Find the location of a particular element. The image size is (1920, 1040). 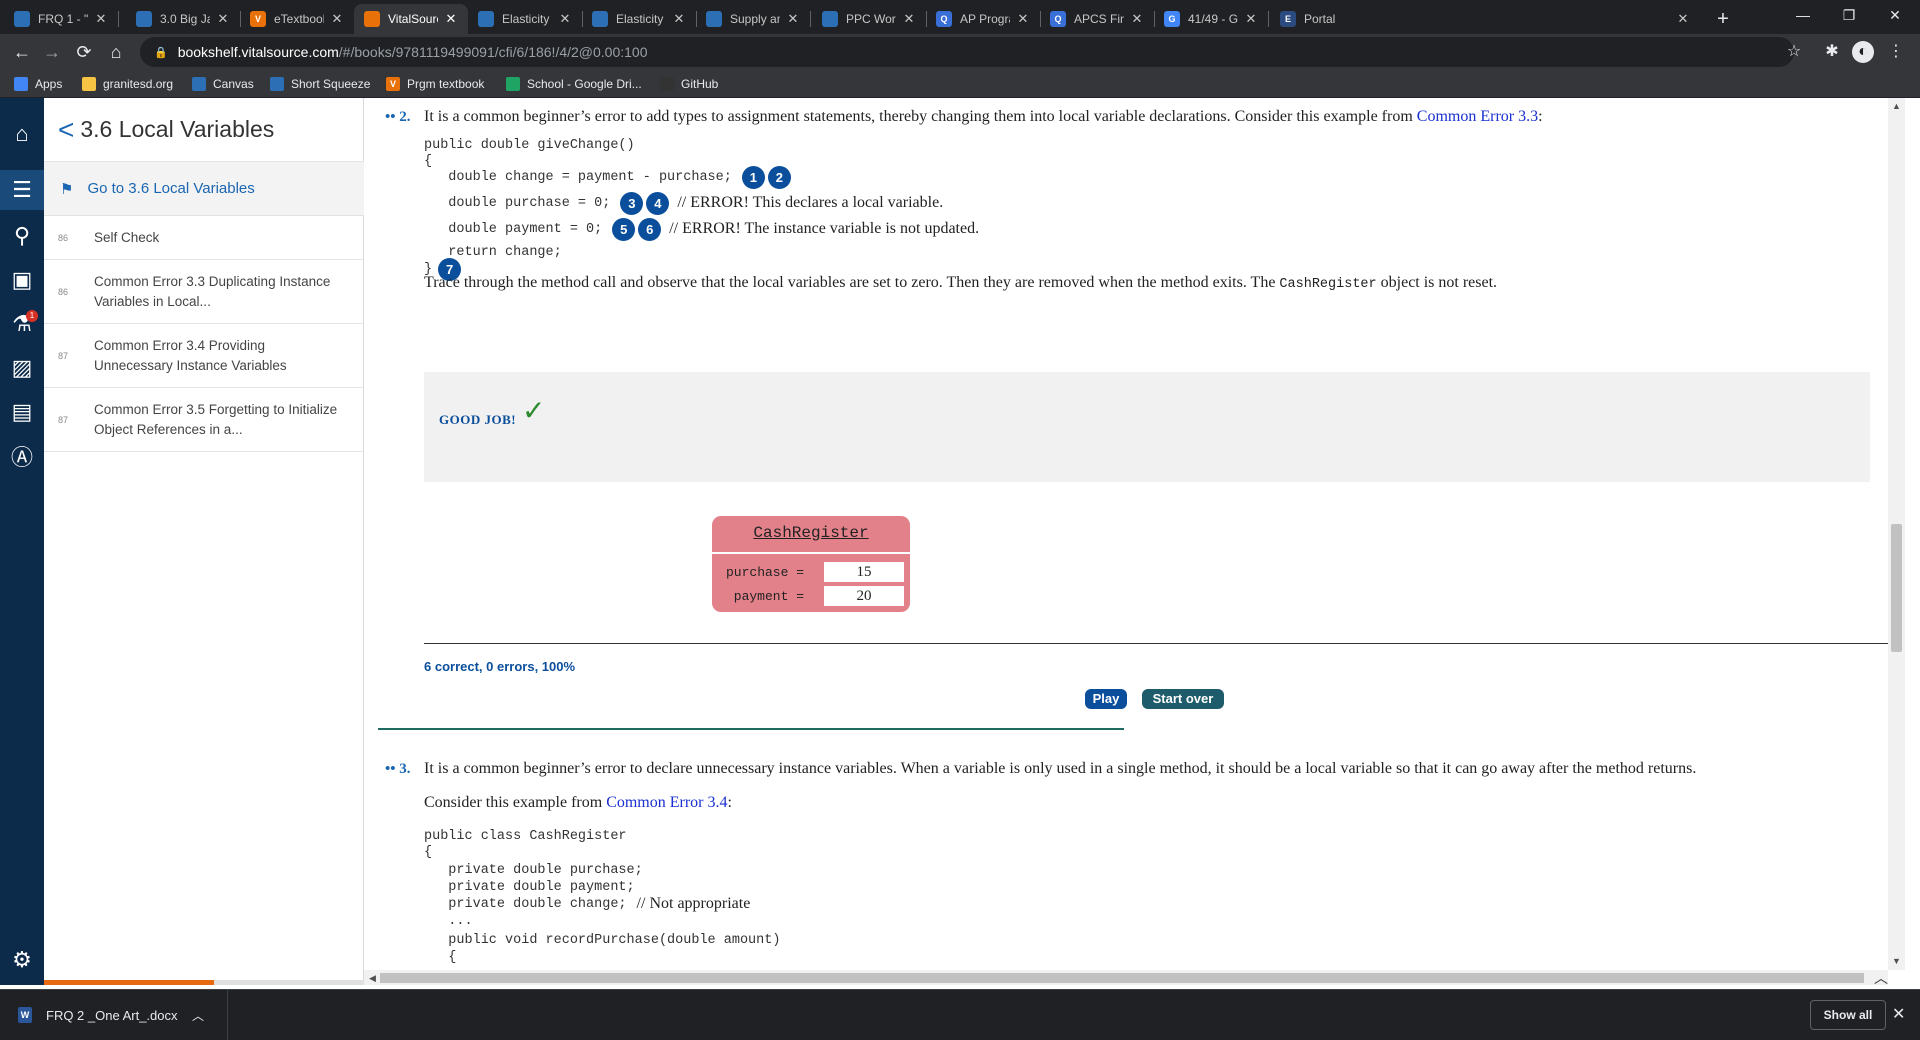

show-all-button: Show all is located at coordinates (1848, 1015).